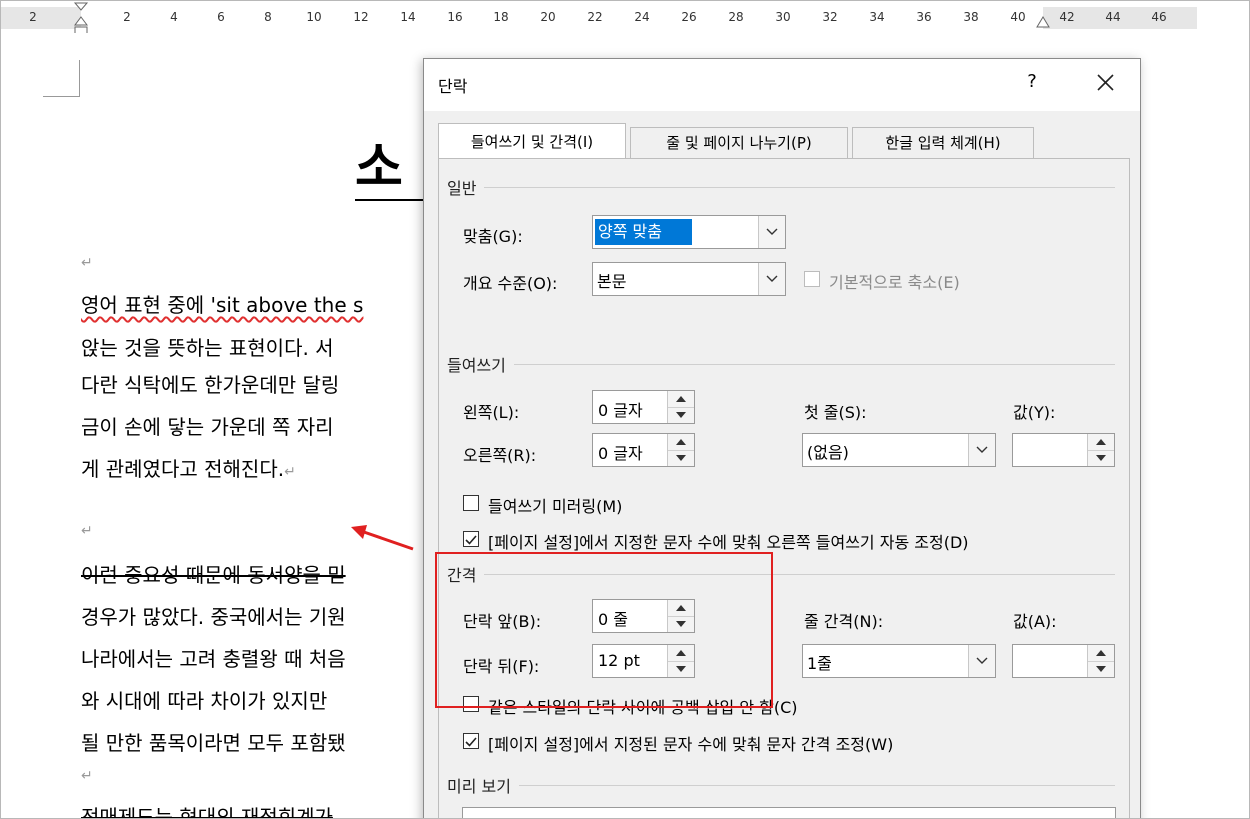 This screenshot has width=1250, height=819. I want to click on document-line: 게 관례였다고 전해진다.↵, so click(188, 467).